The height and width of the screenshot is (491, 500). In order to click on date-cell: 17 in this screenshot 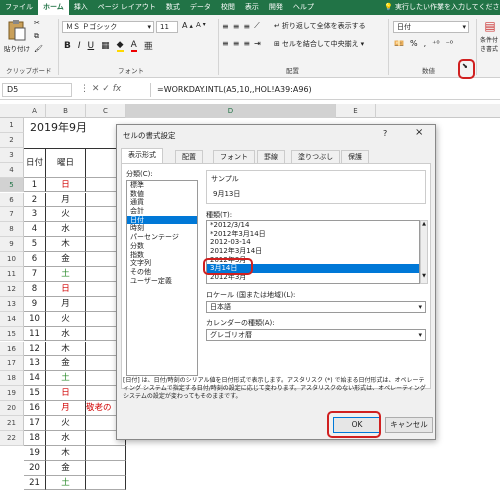, I will do `click(35, 423)`.